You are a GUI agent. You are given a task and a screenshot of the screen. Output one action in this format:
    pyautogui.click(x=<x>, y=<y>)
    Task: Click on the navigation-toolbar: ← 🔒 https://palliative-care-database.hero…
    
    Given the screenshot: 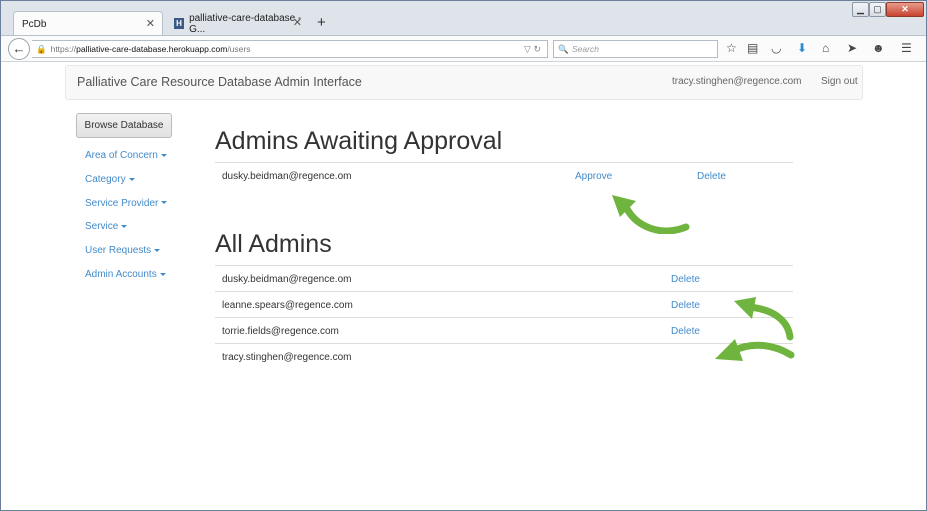 What is the action you would take?
    pyautogui.click(x=463, y=48)
    